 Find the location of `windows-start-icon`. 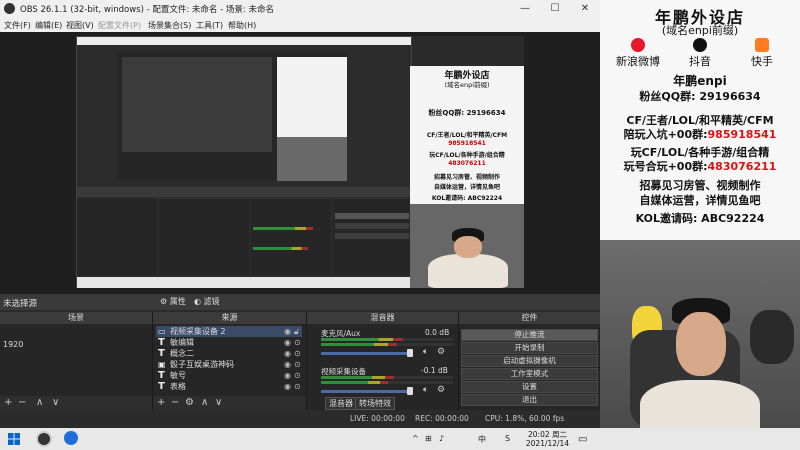

windows-start-icon is located at coordinates (14, 439).